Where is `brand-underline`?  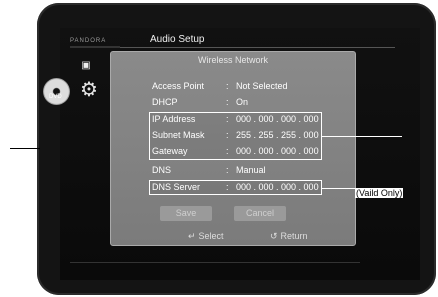 brand-underline is located at coordinates (95, 47).